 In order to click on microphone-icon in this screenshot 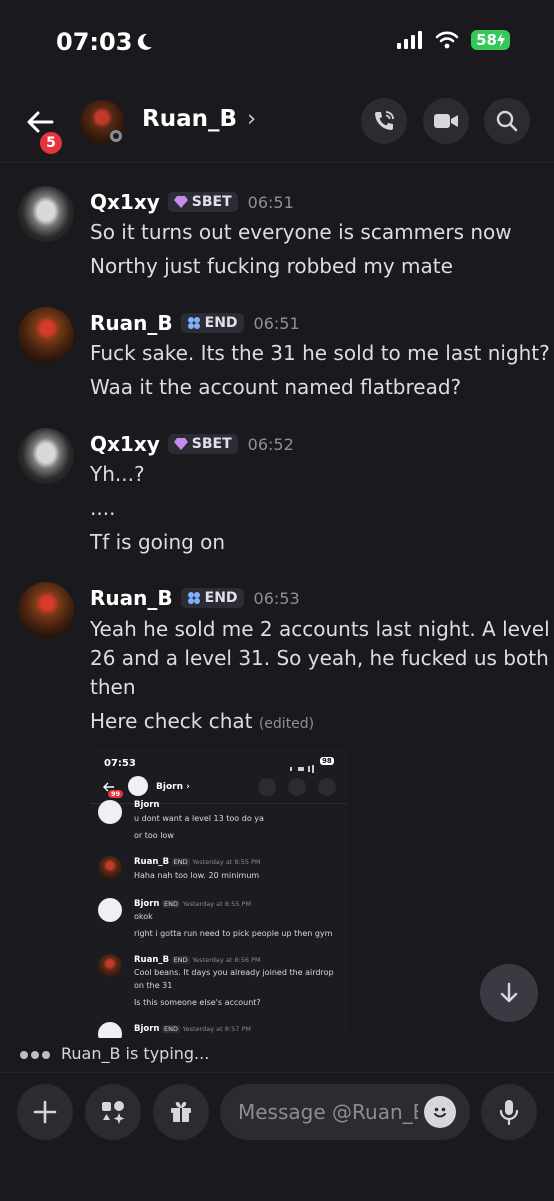, I will do `click(509, 1113)`.